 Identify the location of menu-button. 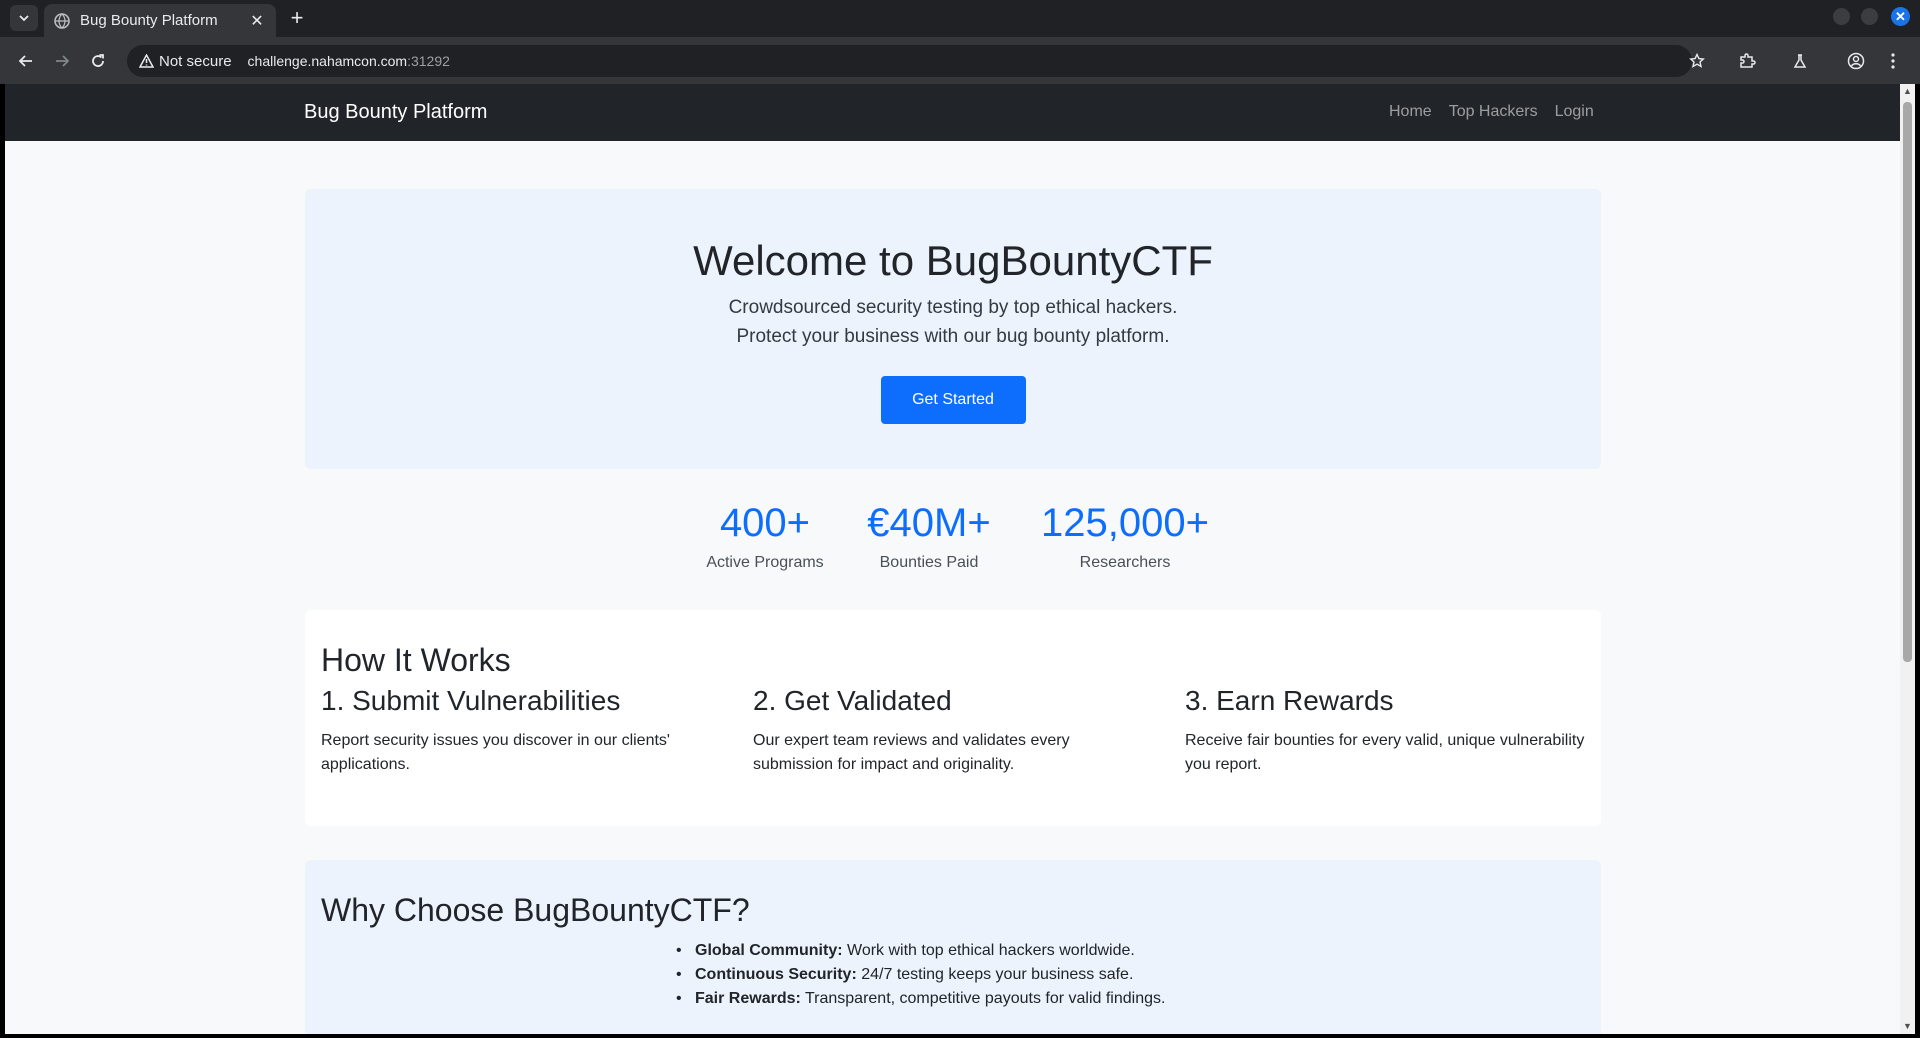
(1893, 61).